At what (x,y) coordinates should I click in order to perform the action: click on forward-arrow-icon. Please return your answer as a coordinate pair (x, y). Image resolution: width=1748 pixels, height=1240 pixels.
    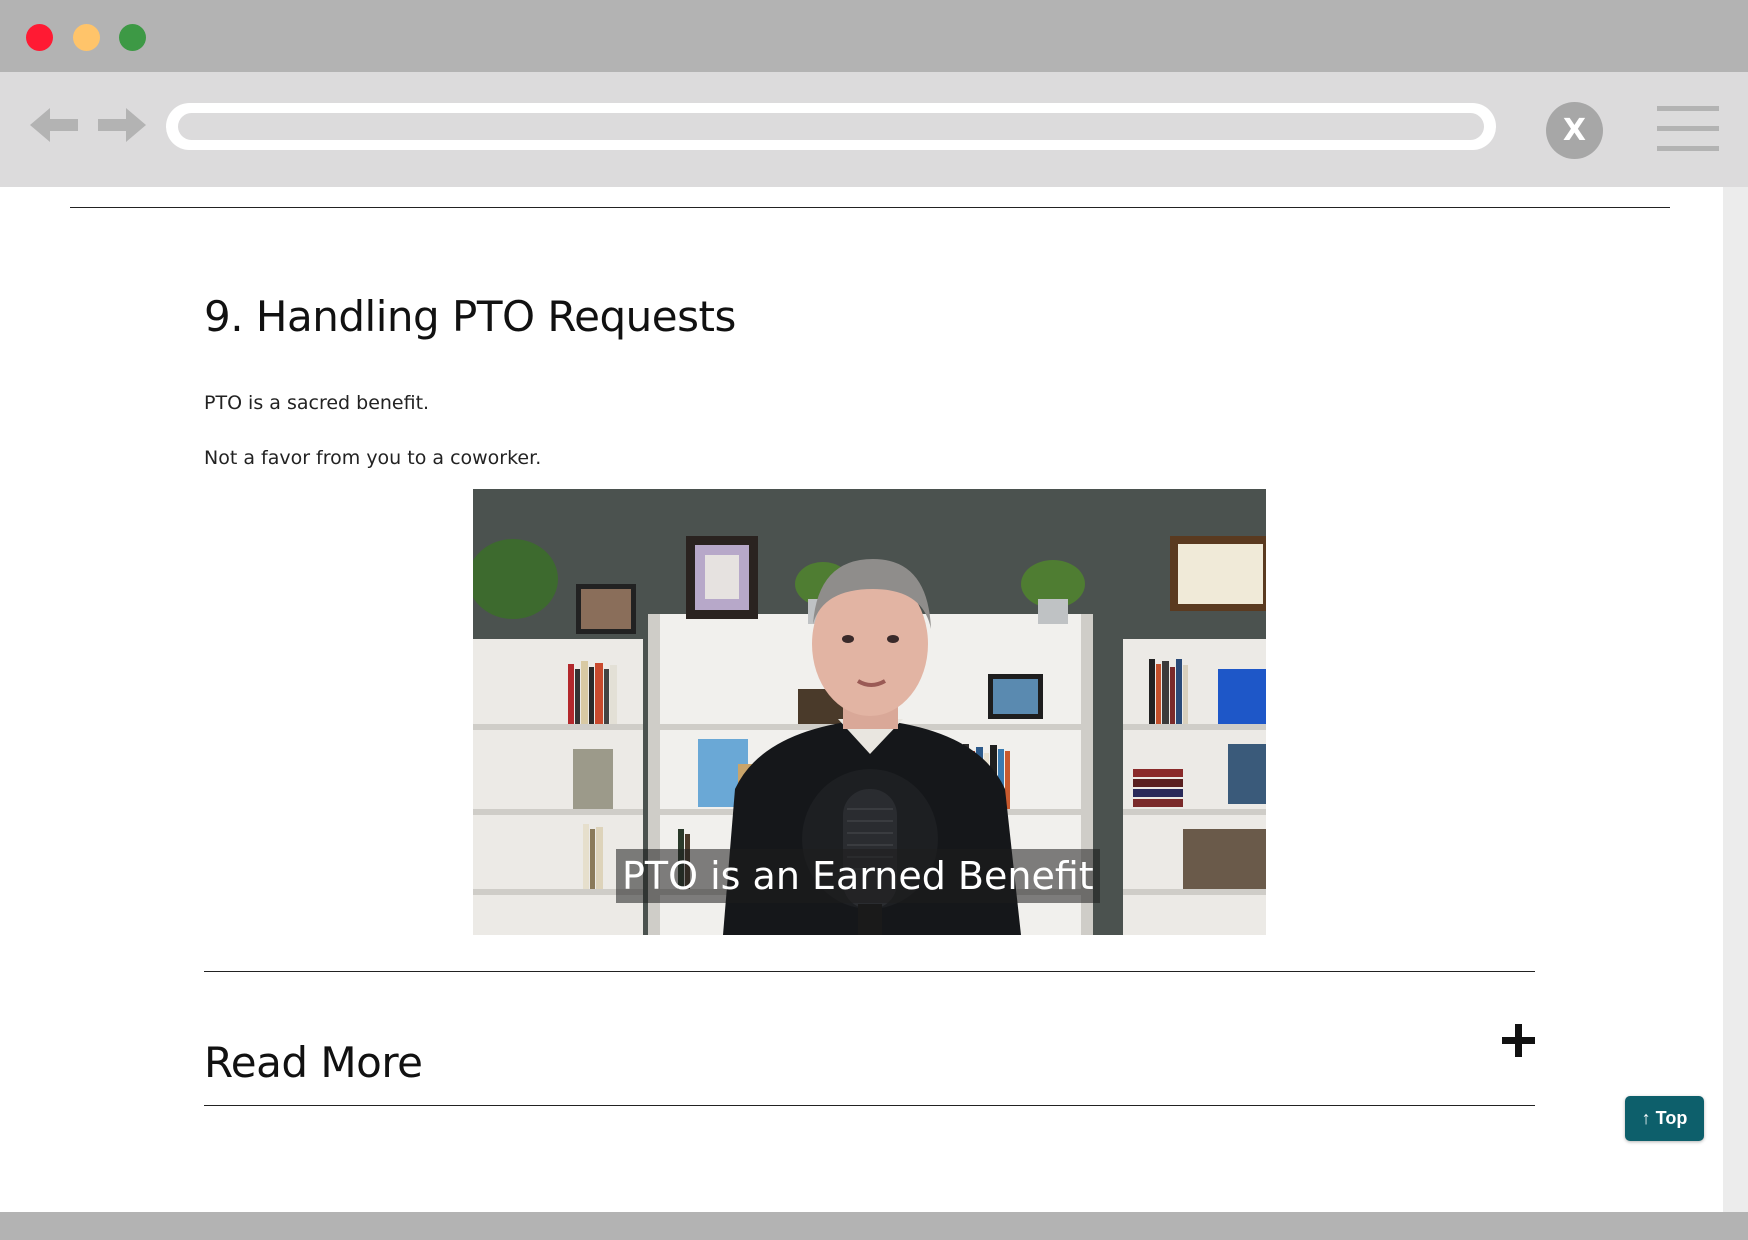
    Looking at the image, I should click on (121, 125).